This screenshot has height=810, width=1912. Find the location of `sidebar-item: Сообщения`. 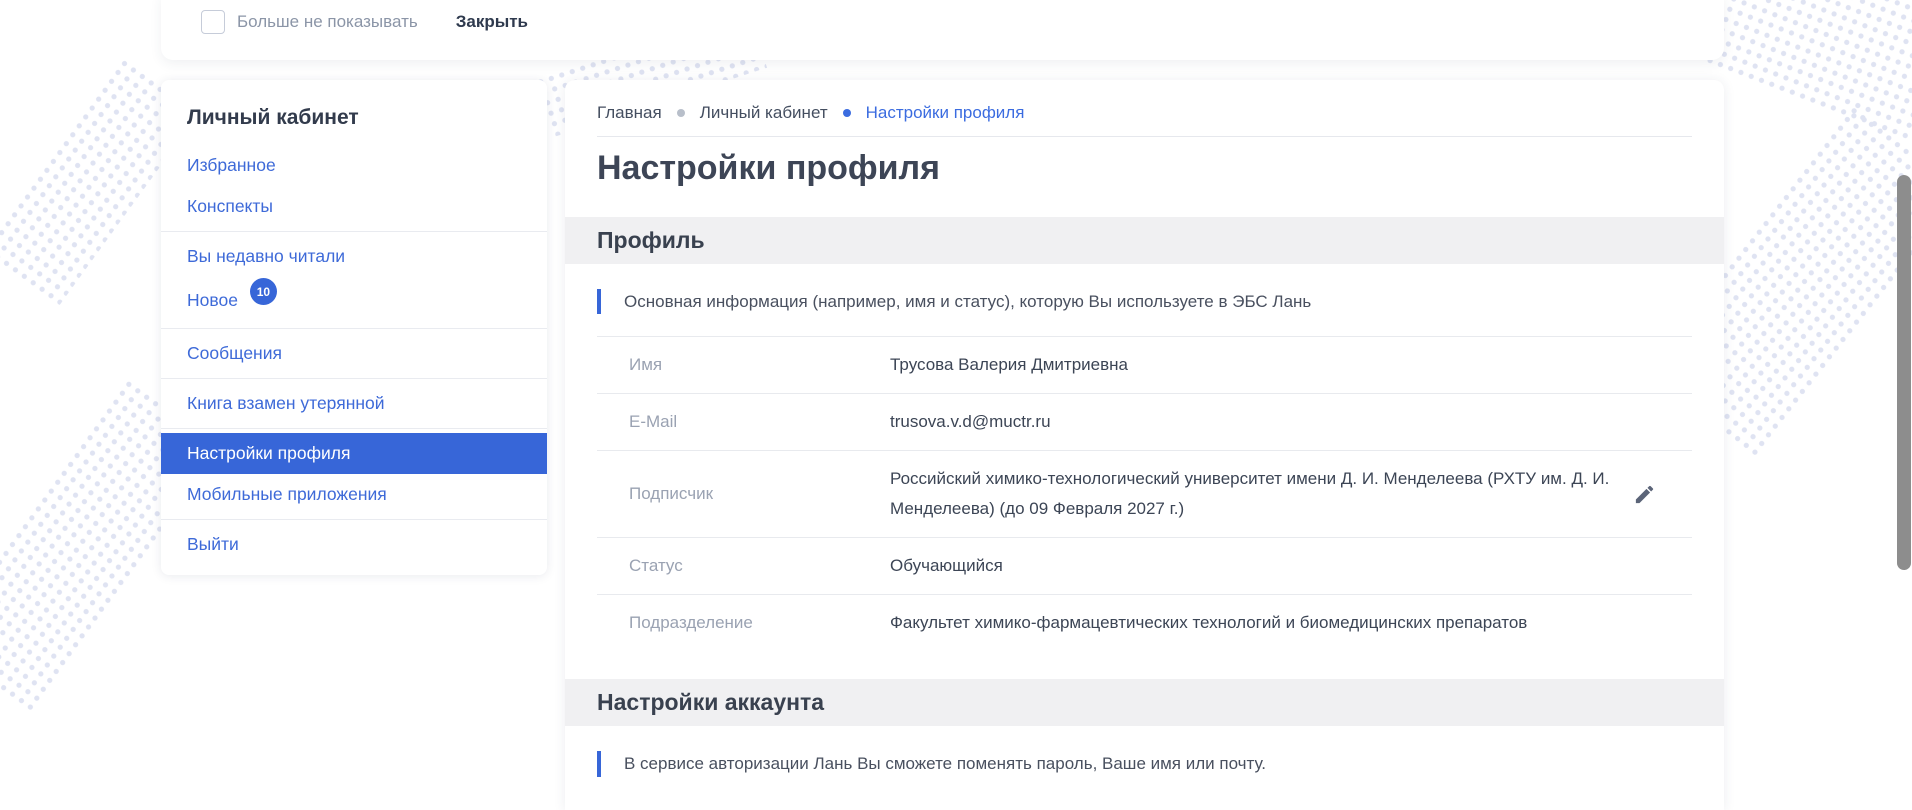

sidebar-item: Сообщения is located at coordinates (354, 353).